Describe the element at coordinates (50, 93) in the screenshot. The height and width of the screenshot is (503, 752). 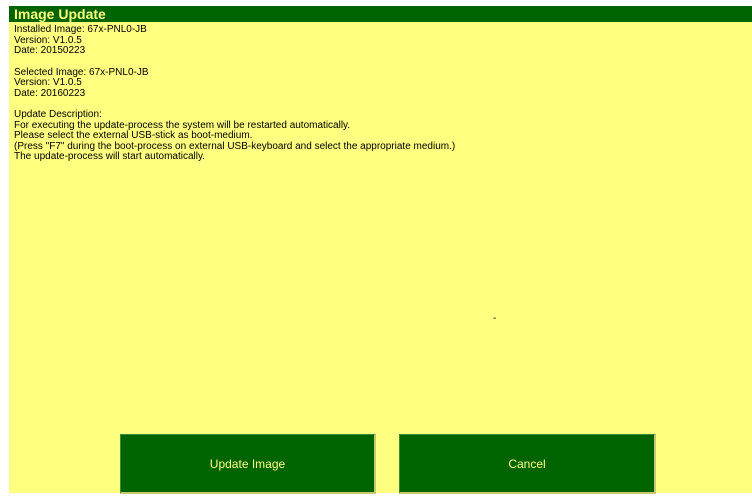
I see `selected-date-label: Date: 20160223` at that location.